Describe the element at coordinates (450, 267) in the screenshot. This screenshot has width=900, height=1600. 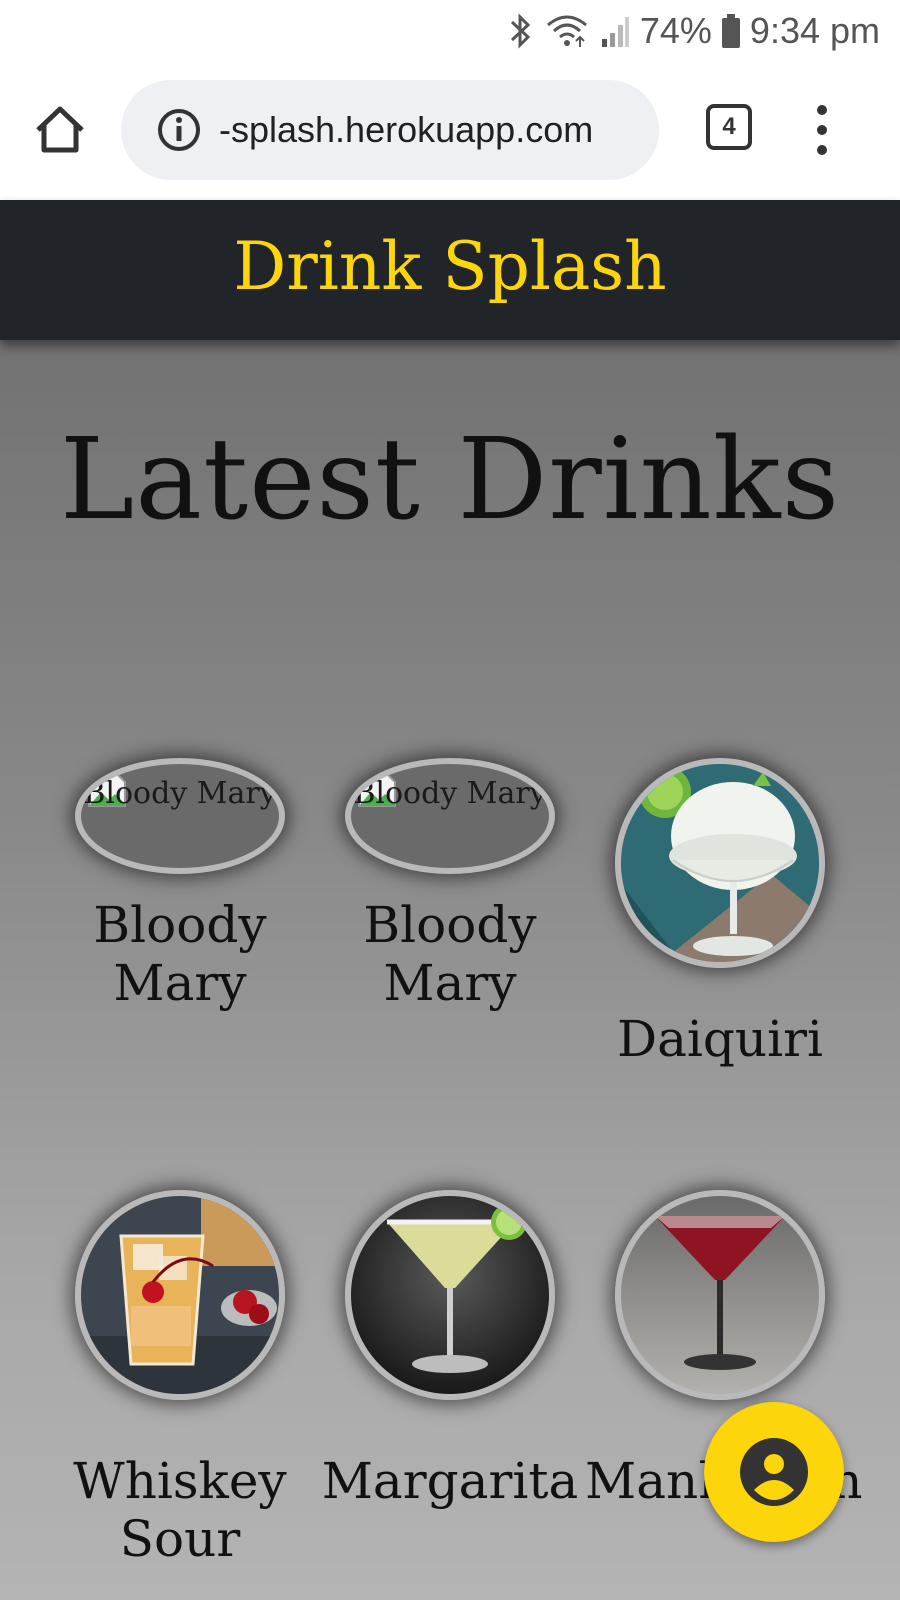
I see `brand-title: Drink Splash` at that location.